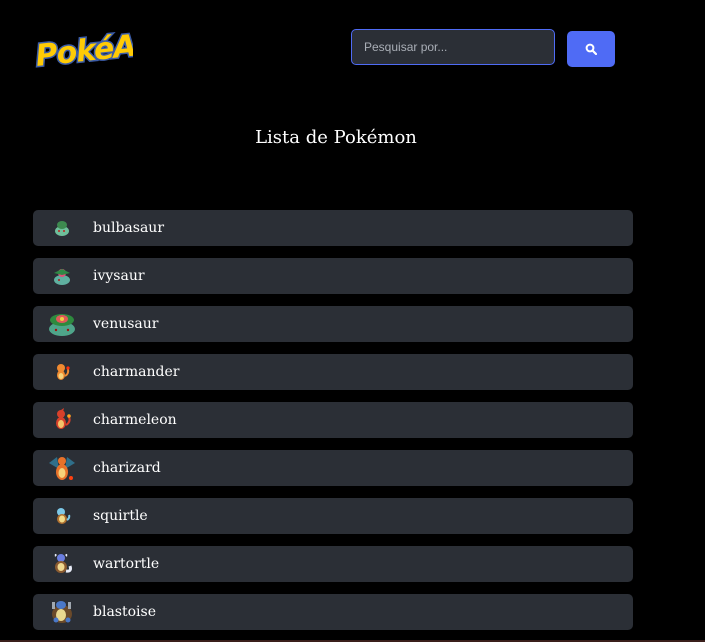 The width and height of the screenshot is (705, 642). What do you see at coordinates (120, 516) in the screenshot?
I see `pokemon-name: squirtle` at bounding box center [120, 516].